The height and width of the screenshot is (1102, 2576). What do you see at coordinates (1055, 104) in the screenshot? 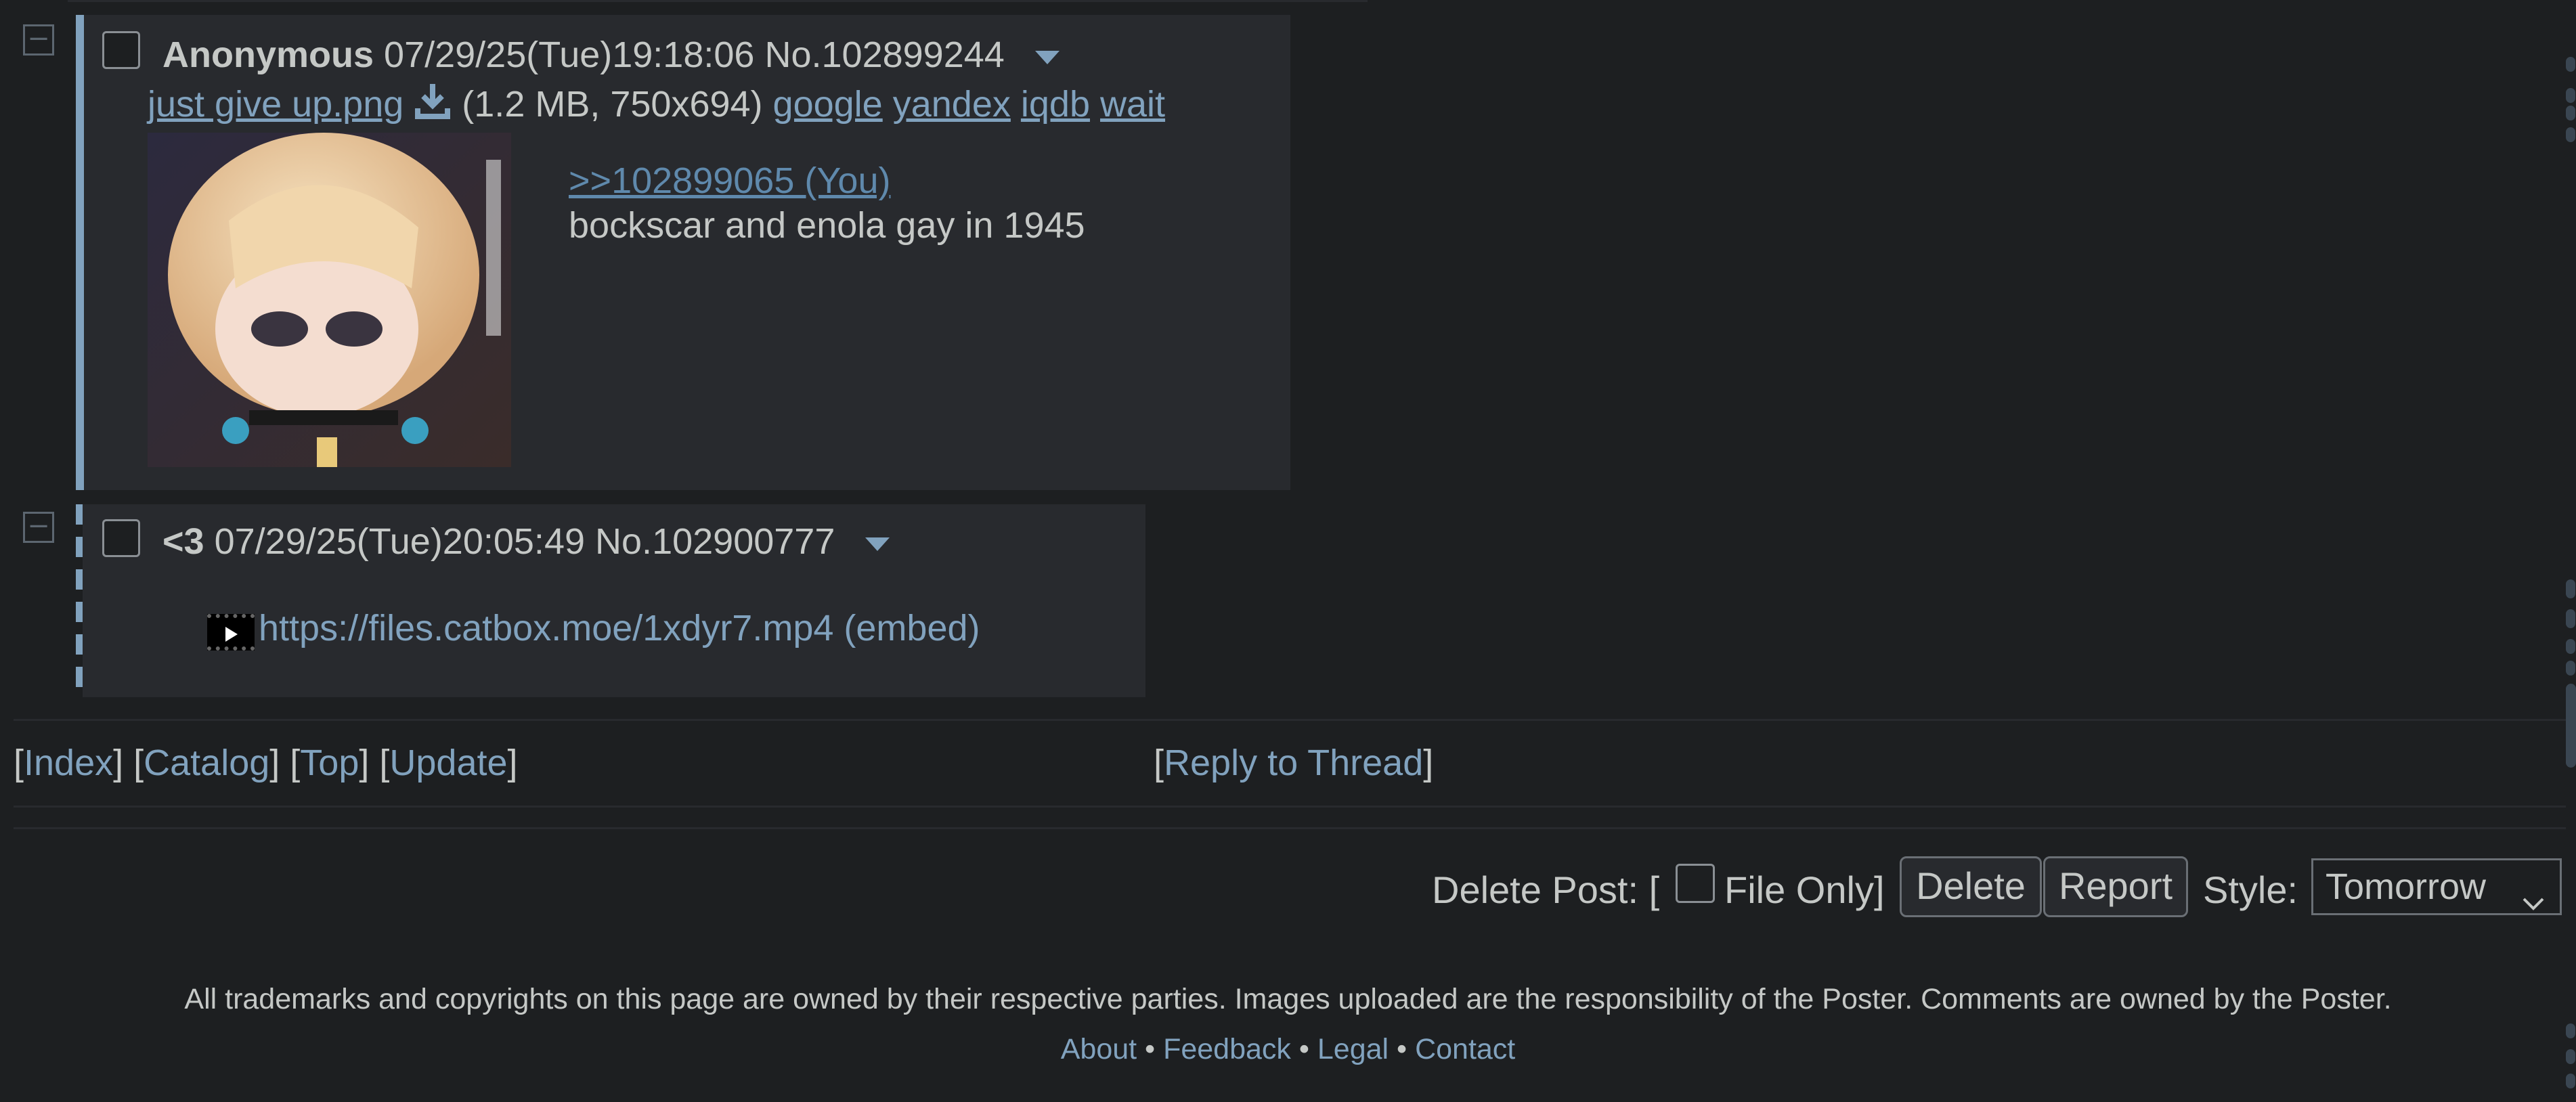
I see `search-iqdb-link: iqdb` at bounding box center [1055, 104].